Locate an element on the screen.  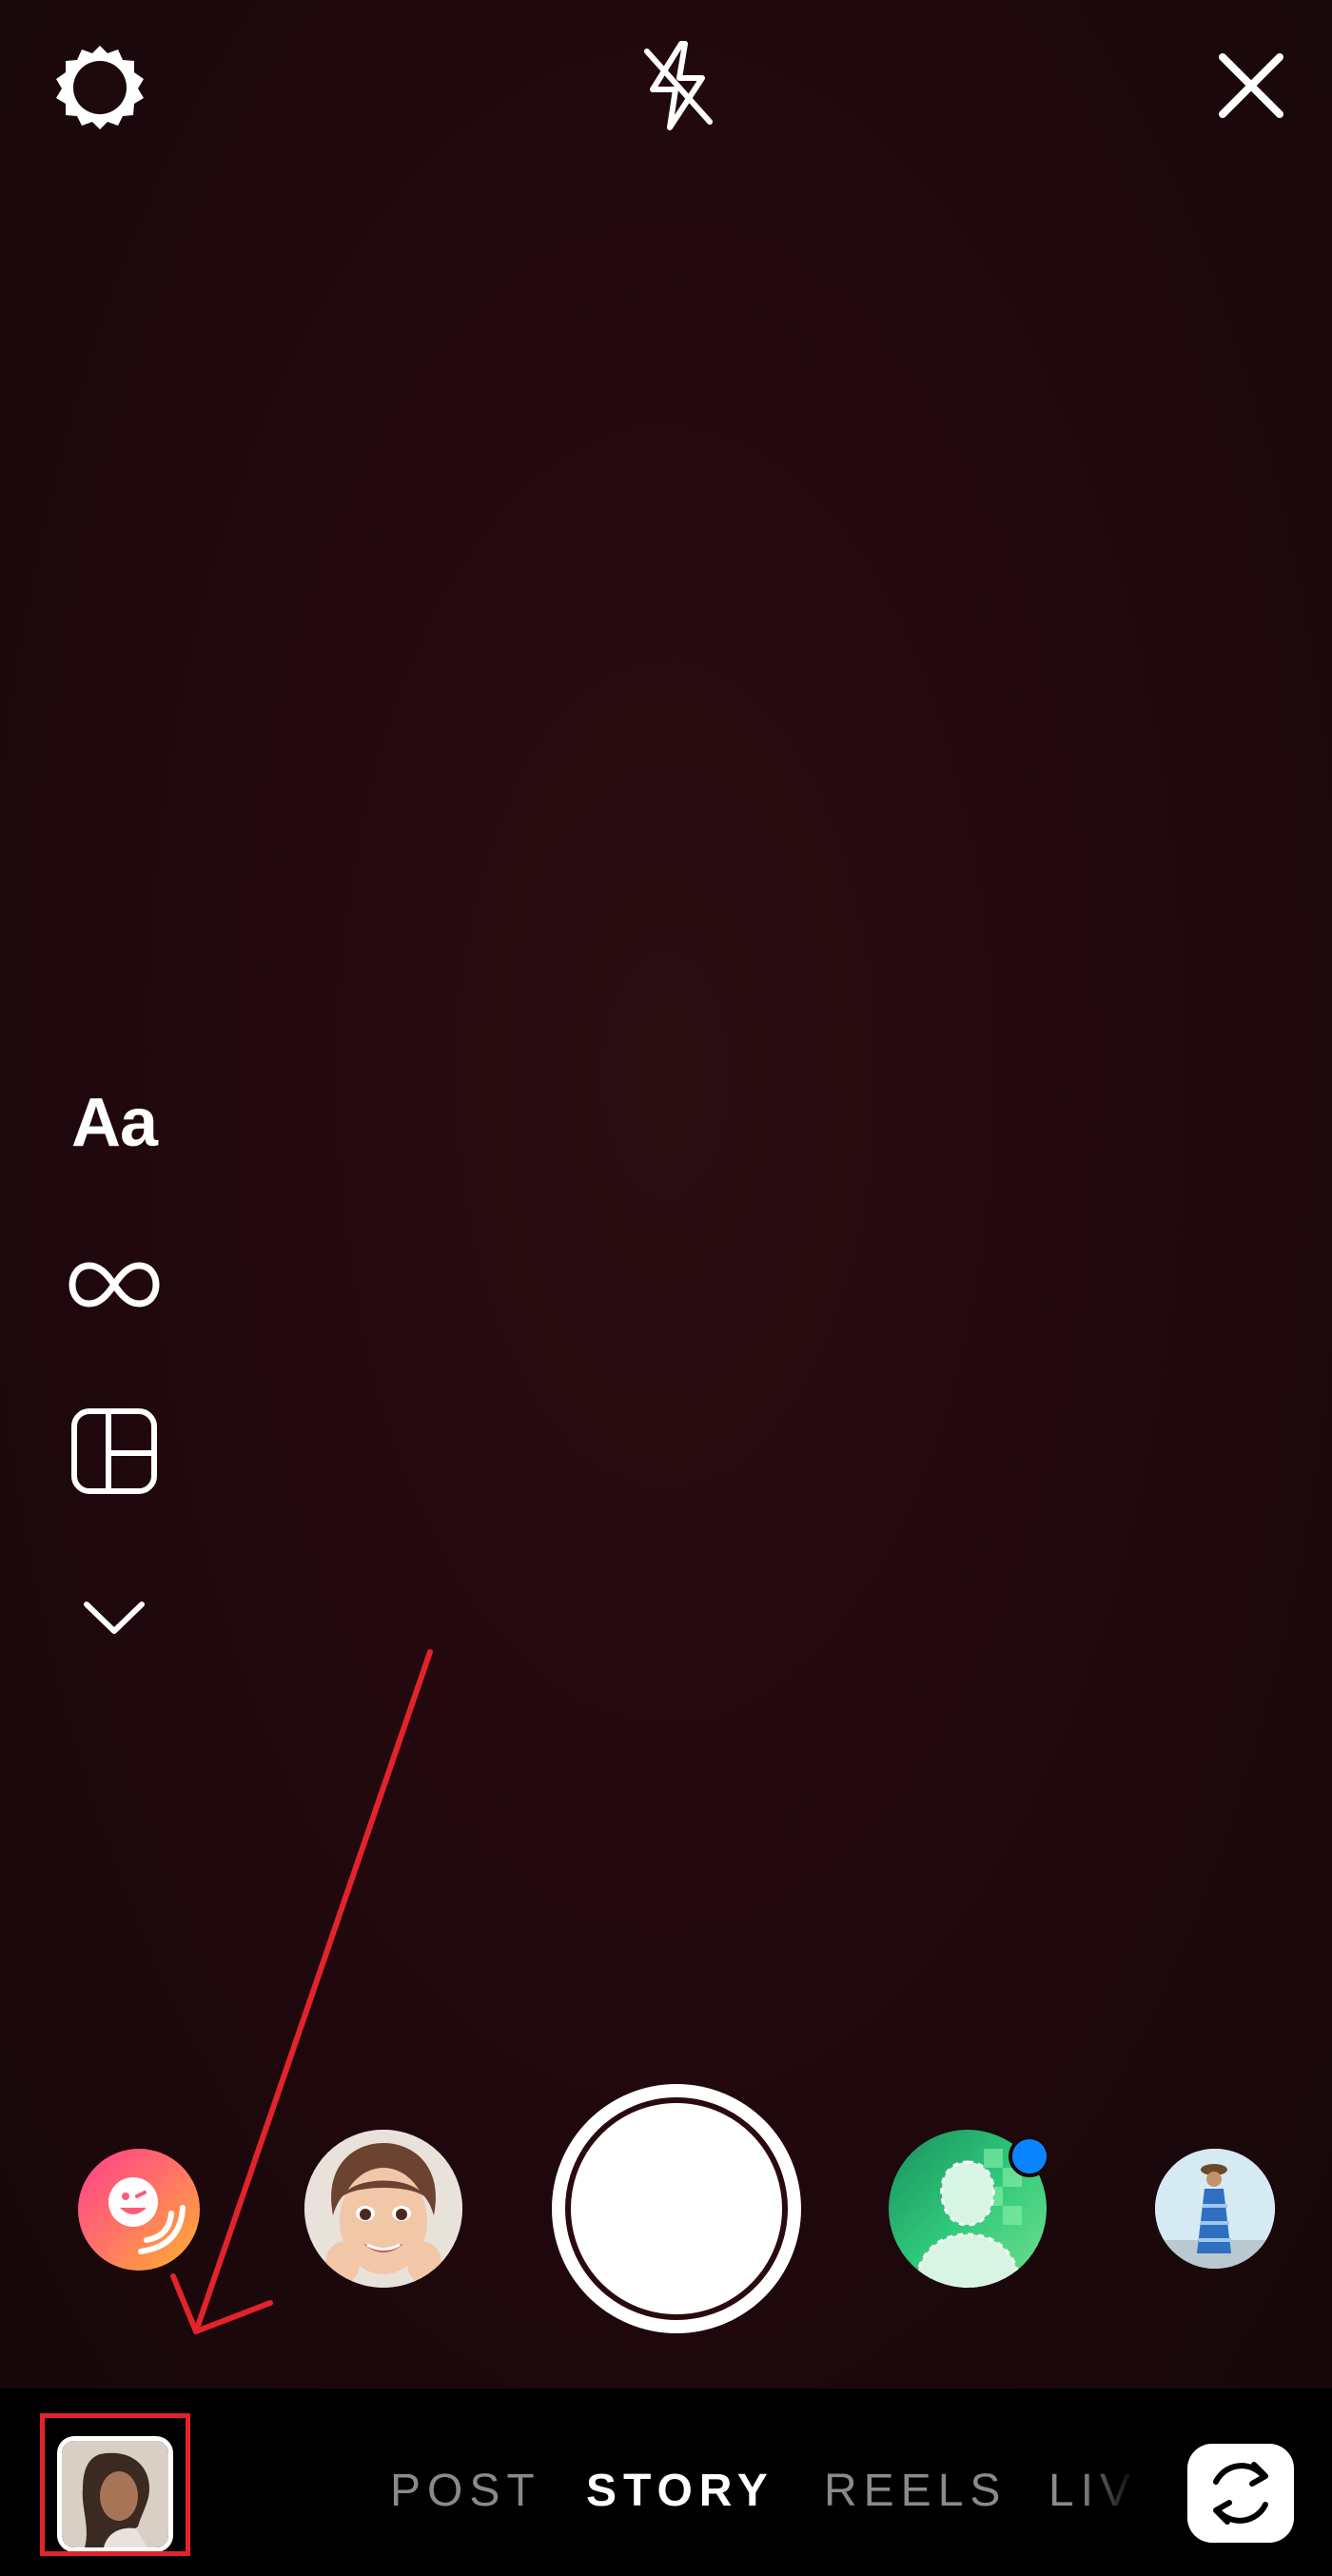
mode-reels: REELS is located at coordinates (915, 2491).